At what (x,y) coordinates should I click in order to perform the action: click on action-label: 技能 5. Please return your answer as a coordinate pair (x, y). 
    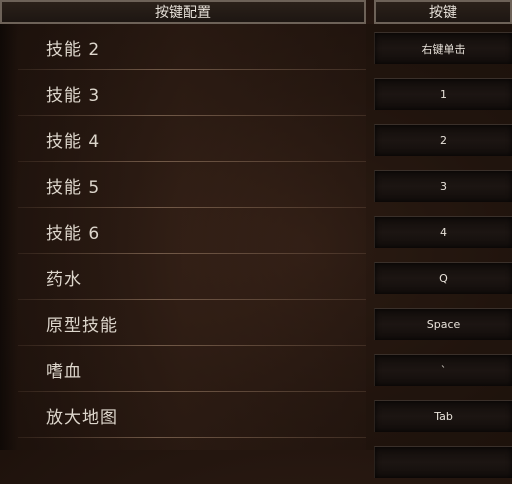
    Looking at the image, I should click on (73, 187).